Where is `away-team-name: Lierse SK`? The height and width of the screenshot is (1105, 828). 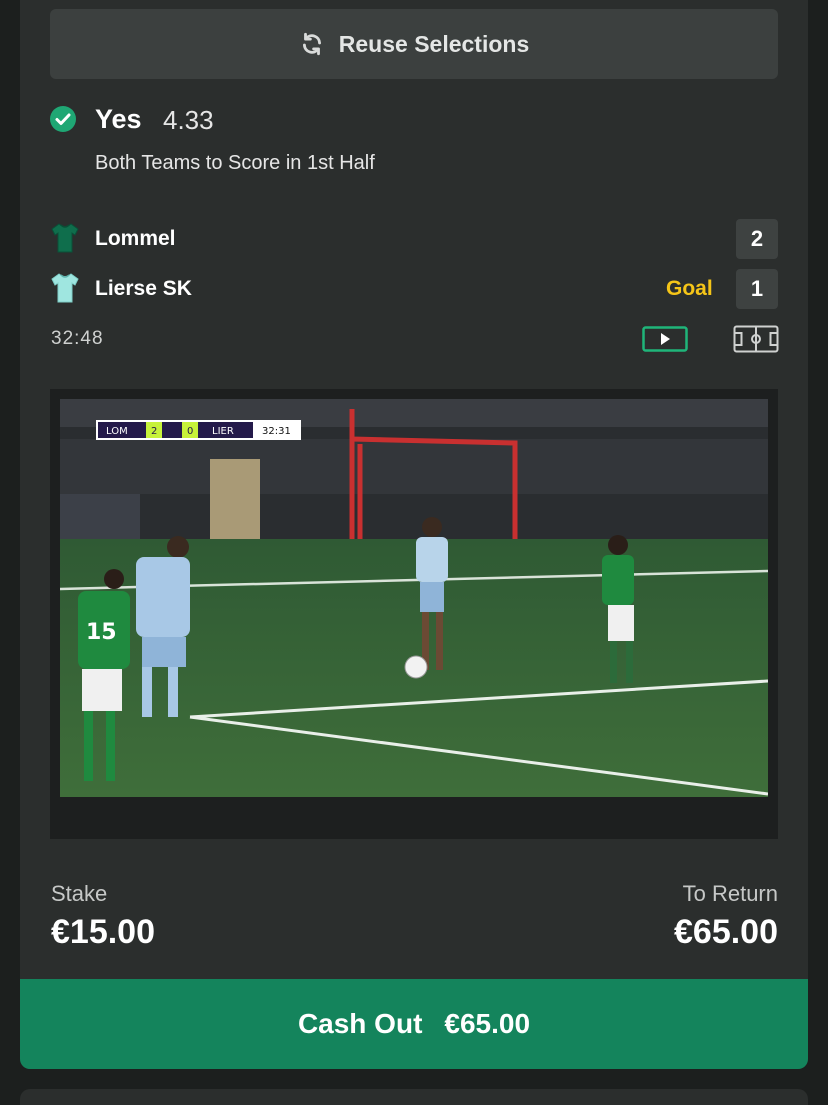 away-team-name: Lierse SK is located at coordinates (143, 288).